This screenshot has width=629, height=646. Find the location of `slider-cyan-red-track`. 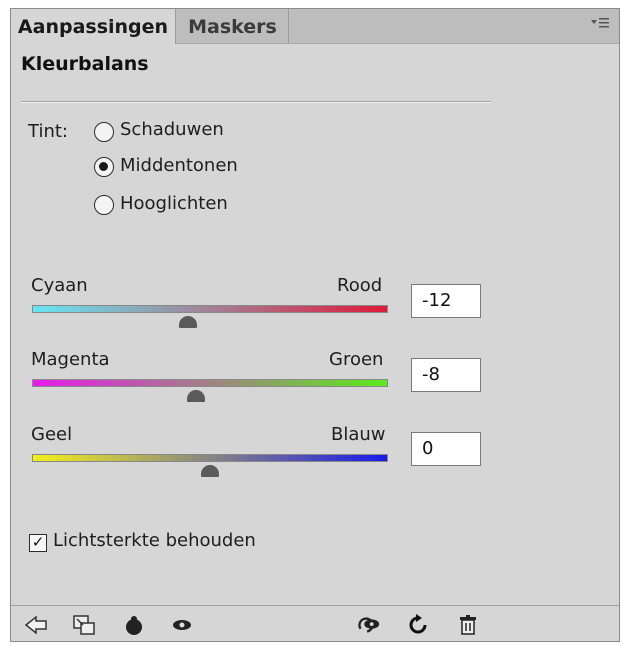

slider-cyan-red-track is located at coordinates (210, 309).